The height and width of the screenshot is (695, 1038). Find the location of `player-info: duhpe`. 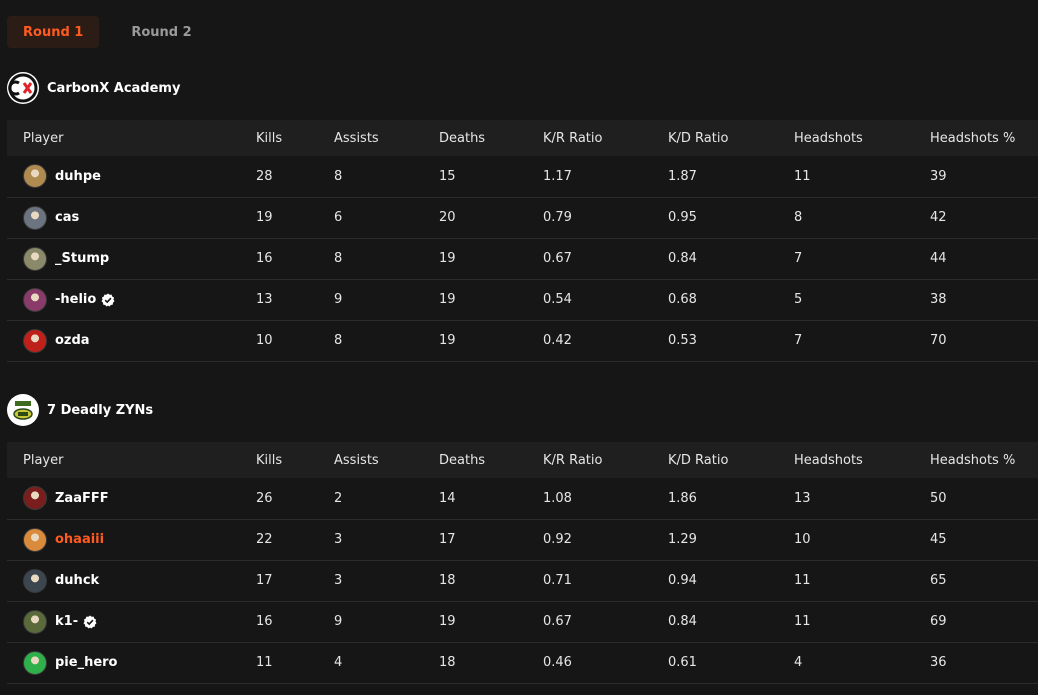

player-info: duhpe is located at coordinates (139, 176).